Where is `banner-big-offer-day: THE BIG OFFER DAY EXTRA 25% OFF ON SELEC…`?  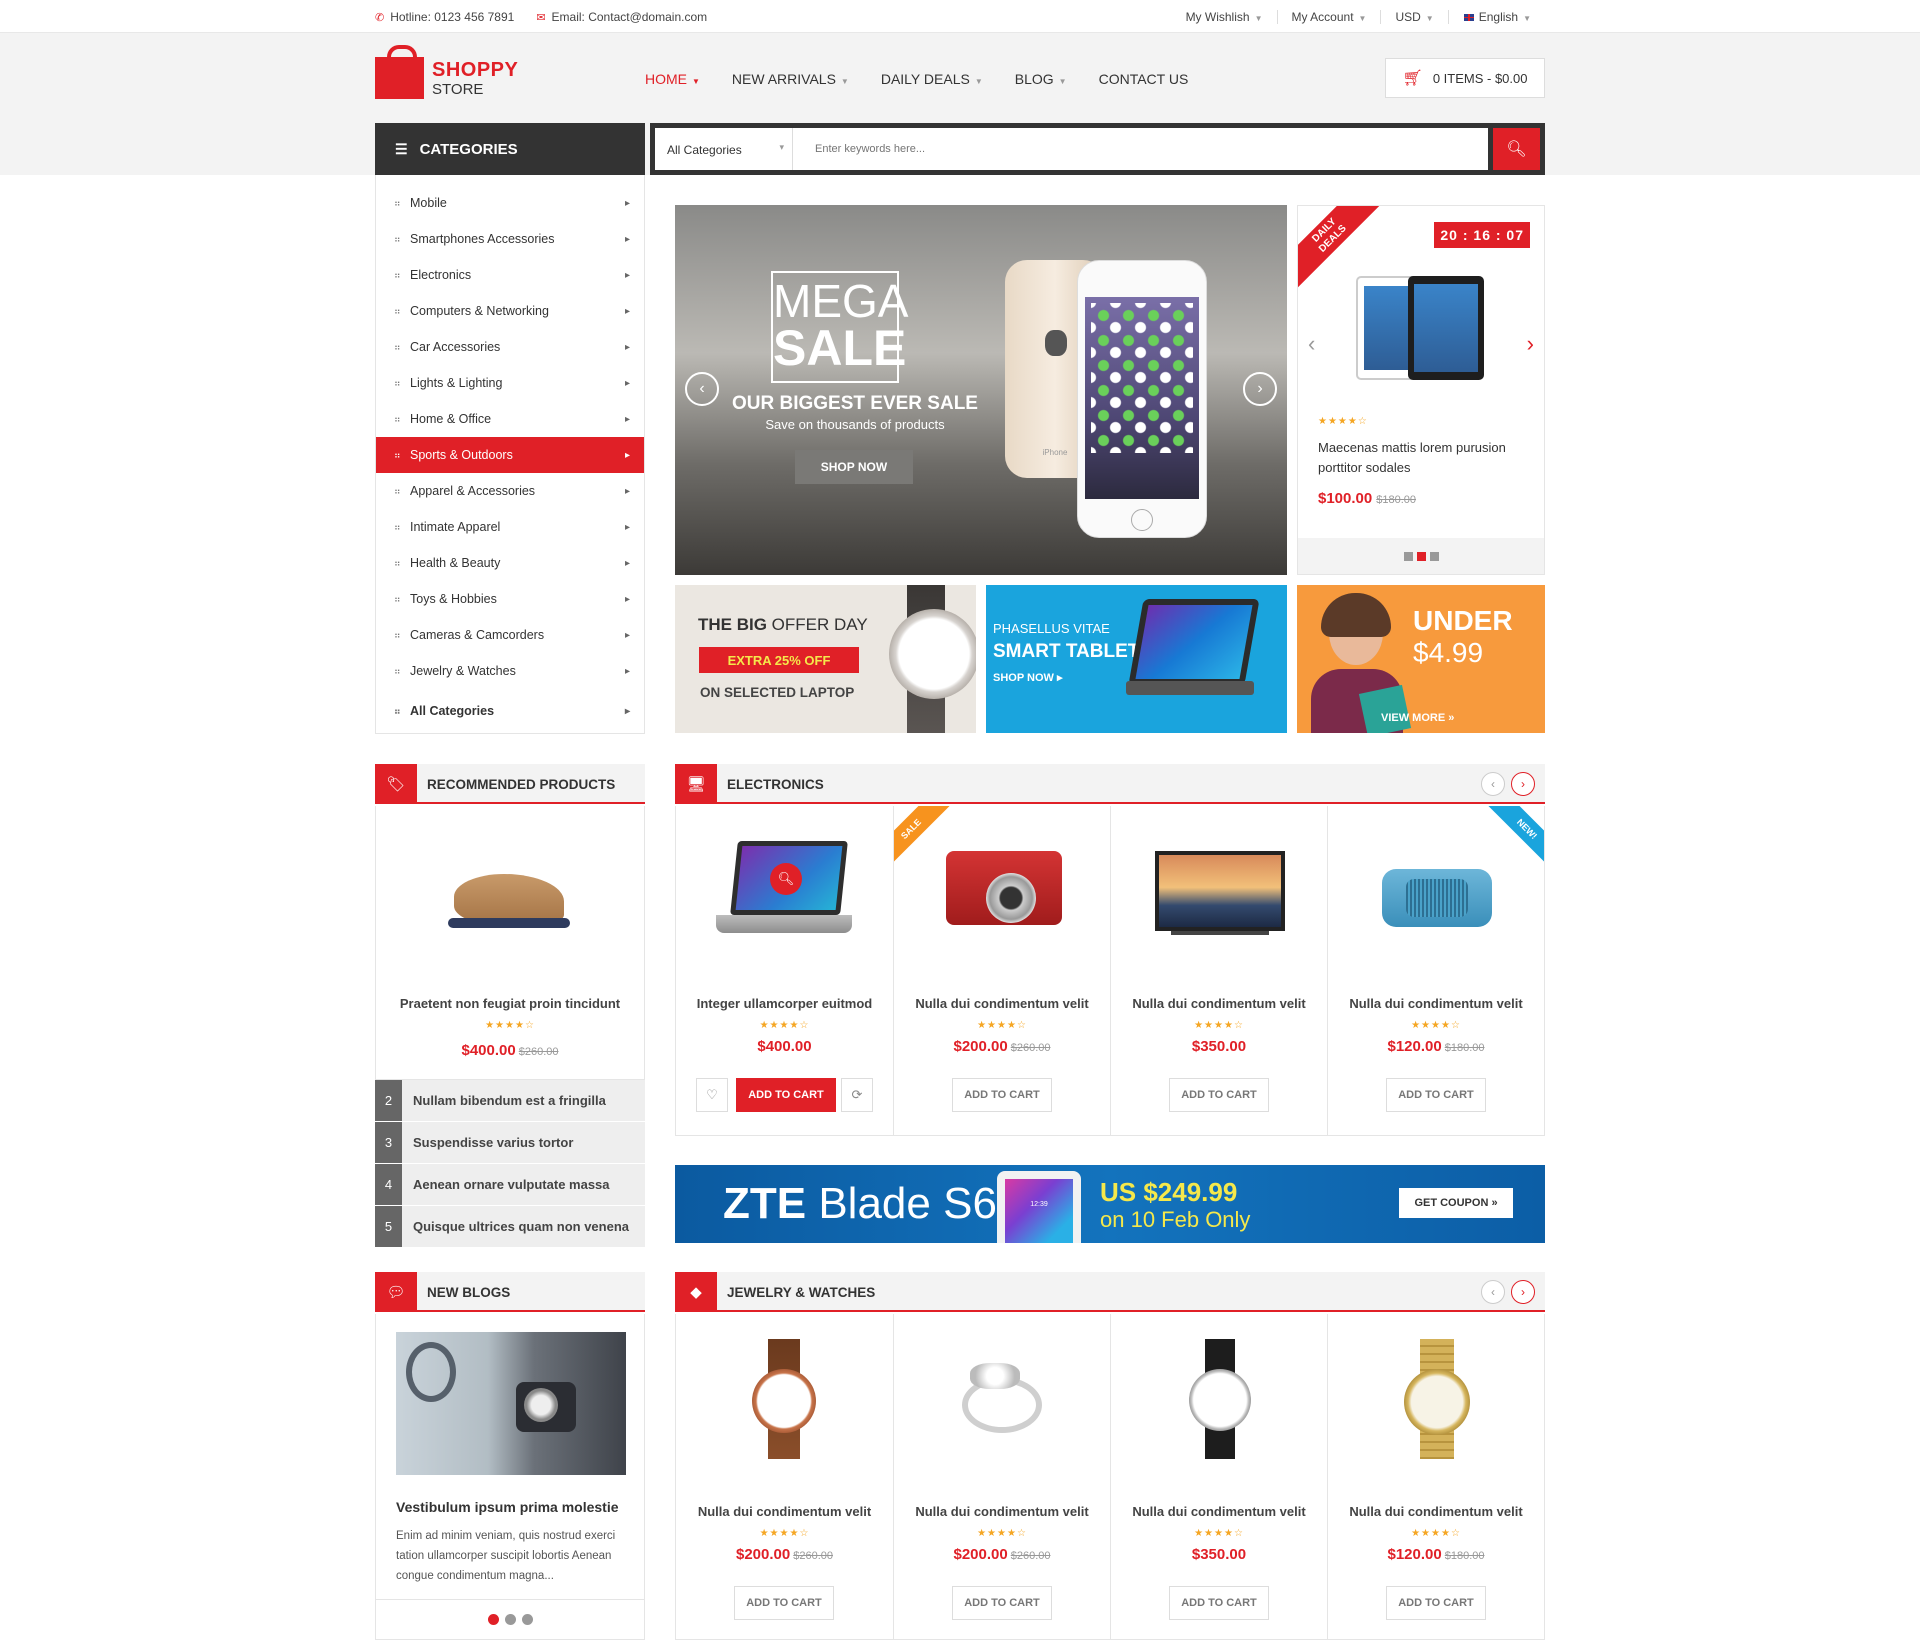
banner-big-offer-day: THE BIG OFFER DAY EXTRA 25% OFF ON SELEC… is located at coordinates (825, 659).